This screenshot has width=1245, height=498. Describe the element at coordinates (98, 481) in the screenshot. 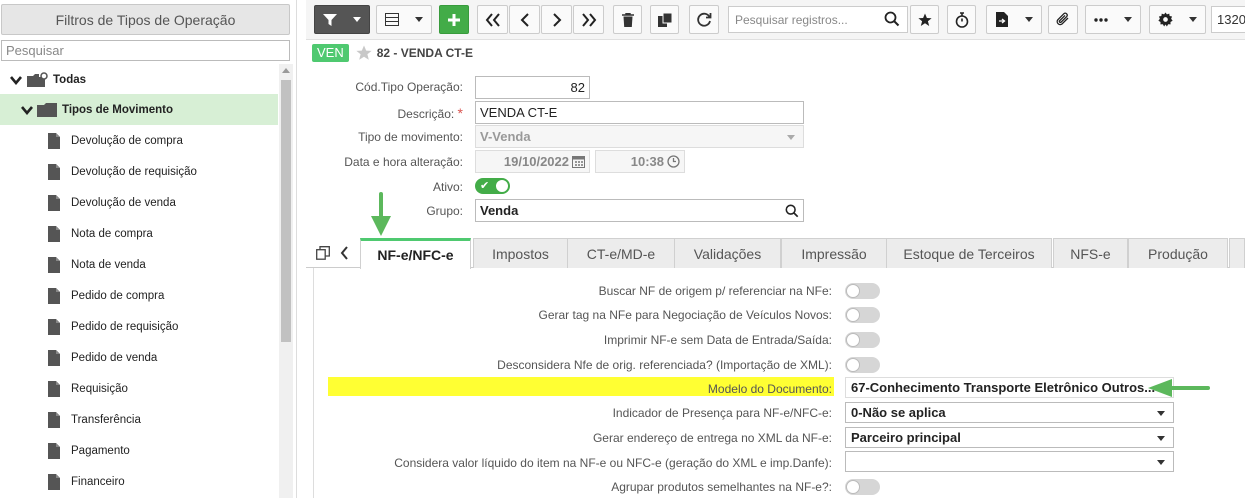

I see `tree-item-label: Financeiro` at that location.